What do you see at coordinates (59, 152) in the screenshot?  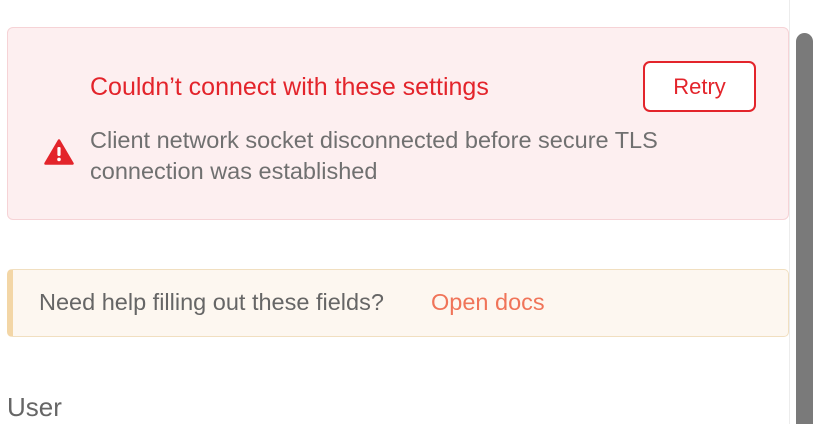 I see `warning-triangle-icon` at bounding box center [59, 152].